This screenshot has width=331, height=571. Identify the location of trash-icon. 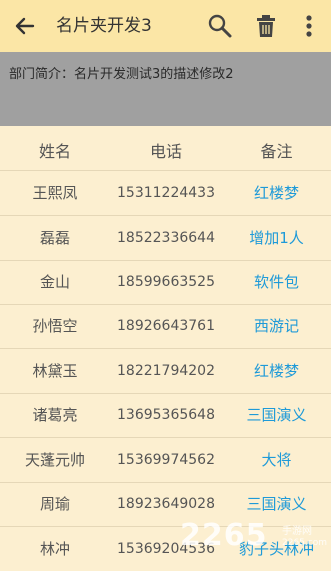
(266, 26).